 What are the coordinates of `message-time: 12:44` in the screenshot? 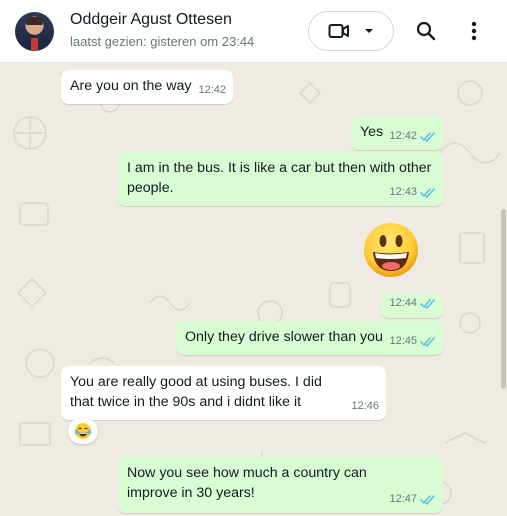 It's located at (403, 303).